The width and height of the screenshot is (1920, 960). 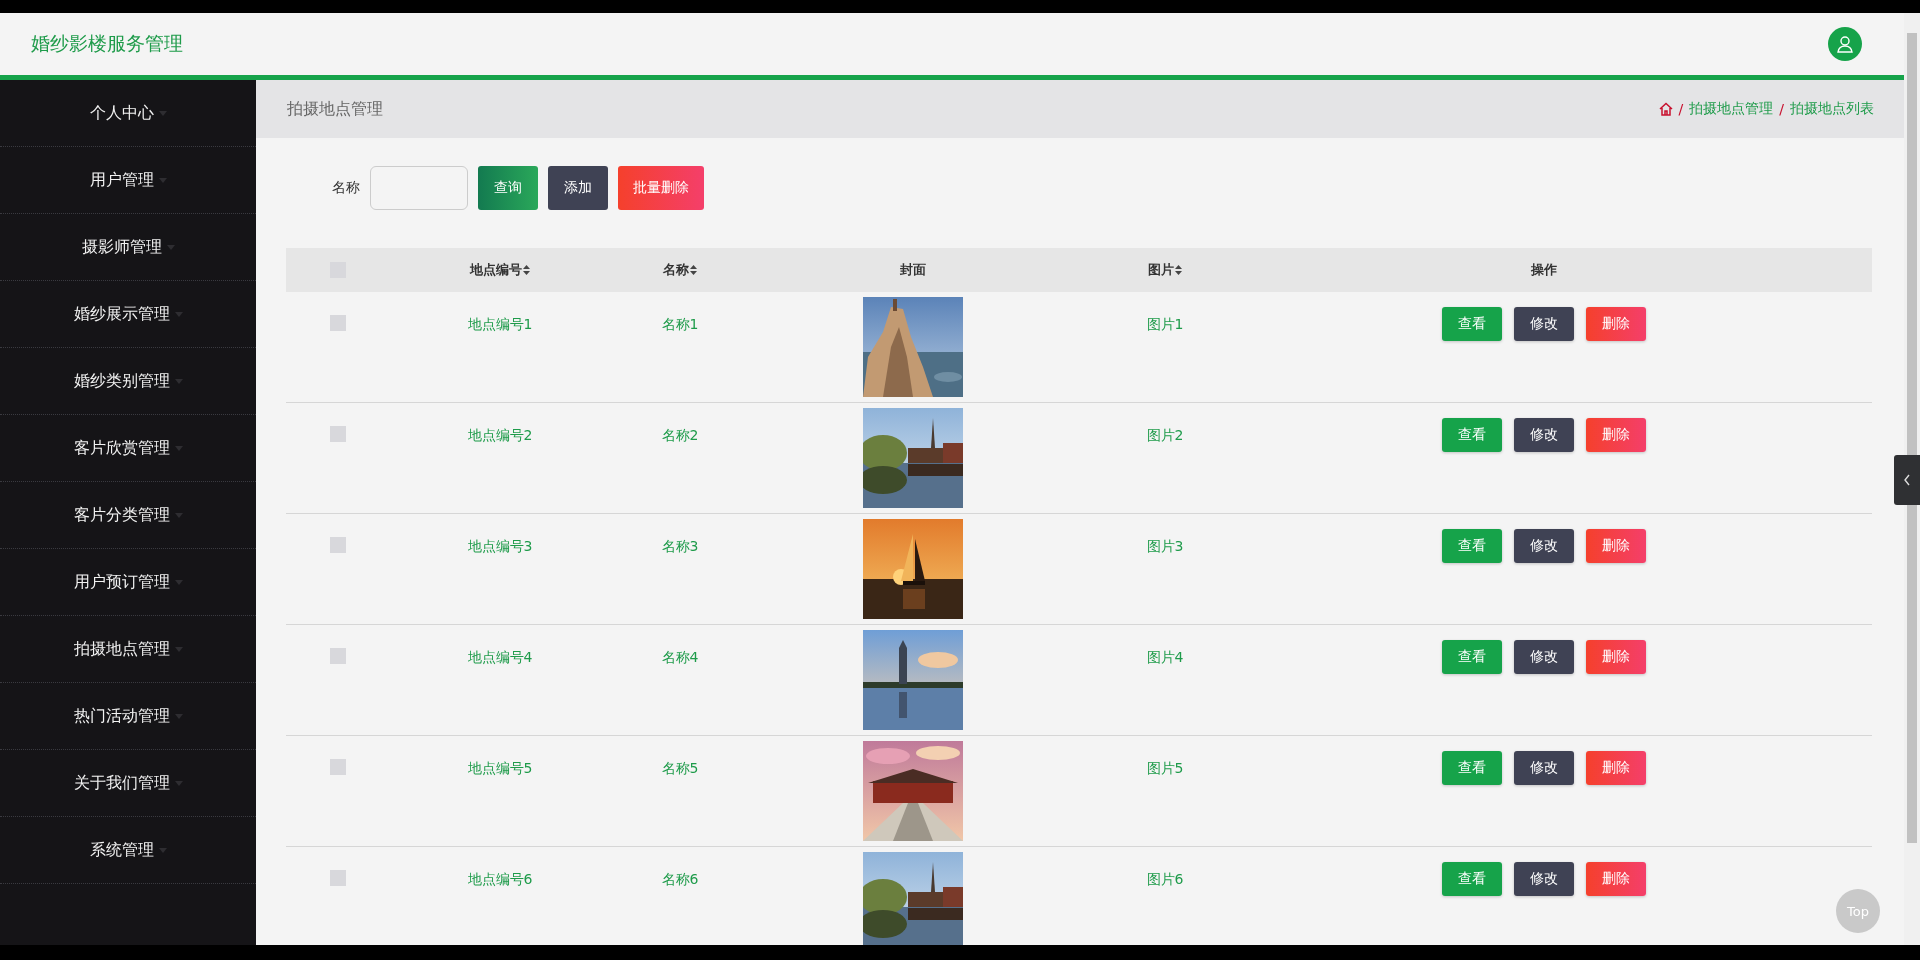 What do you see at coordinates (419, 188) in the screenshot?
I see `name-input-field` at bounding box center [419, 188].